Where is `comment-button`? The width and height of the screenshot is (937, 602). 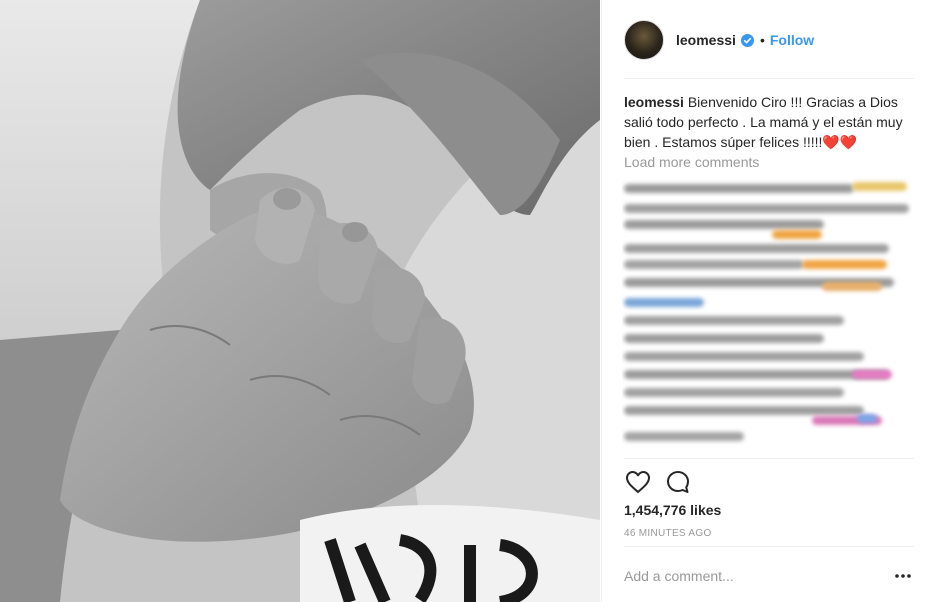 comment-button is located at coordinates (678, 482).